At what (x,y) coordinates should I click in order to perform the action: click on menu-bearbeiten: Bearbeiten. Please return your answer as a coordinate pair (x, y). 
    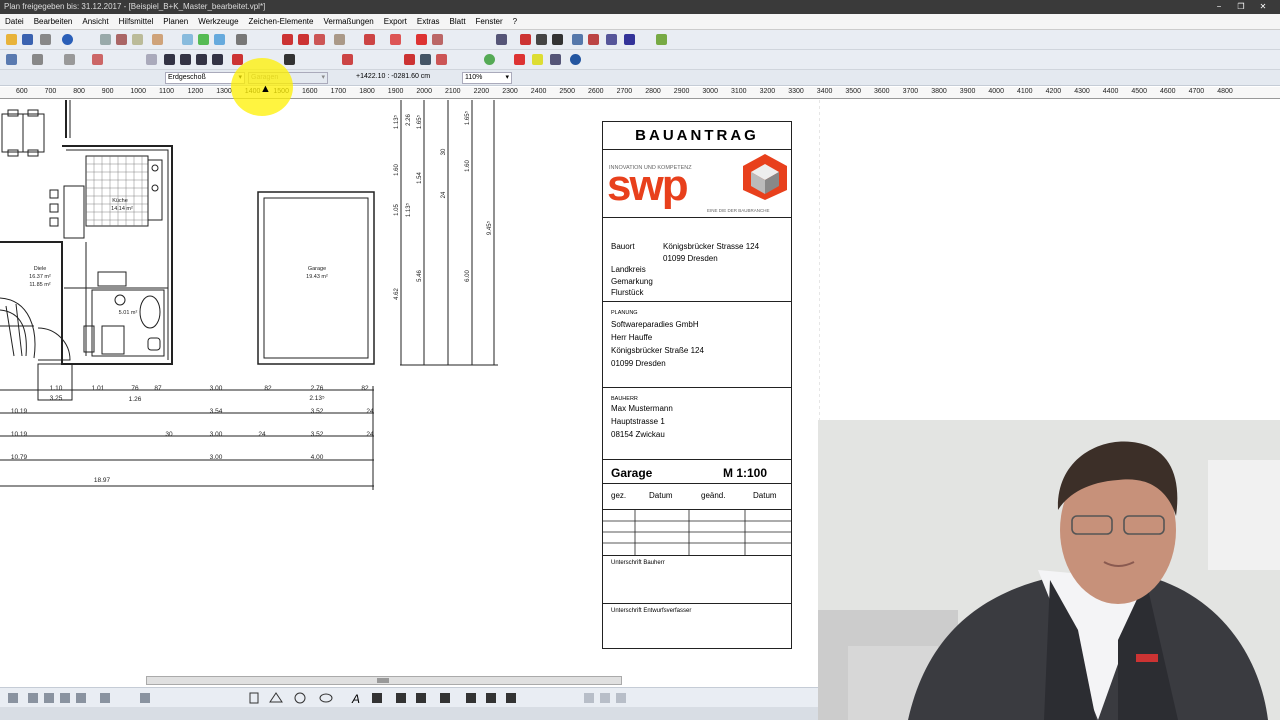
    Looking at the image, I should click on (53, 22).